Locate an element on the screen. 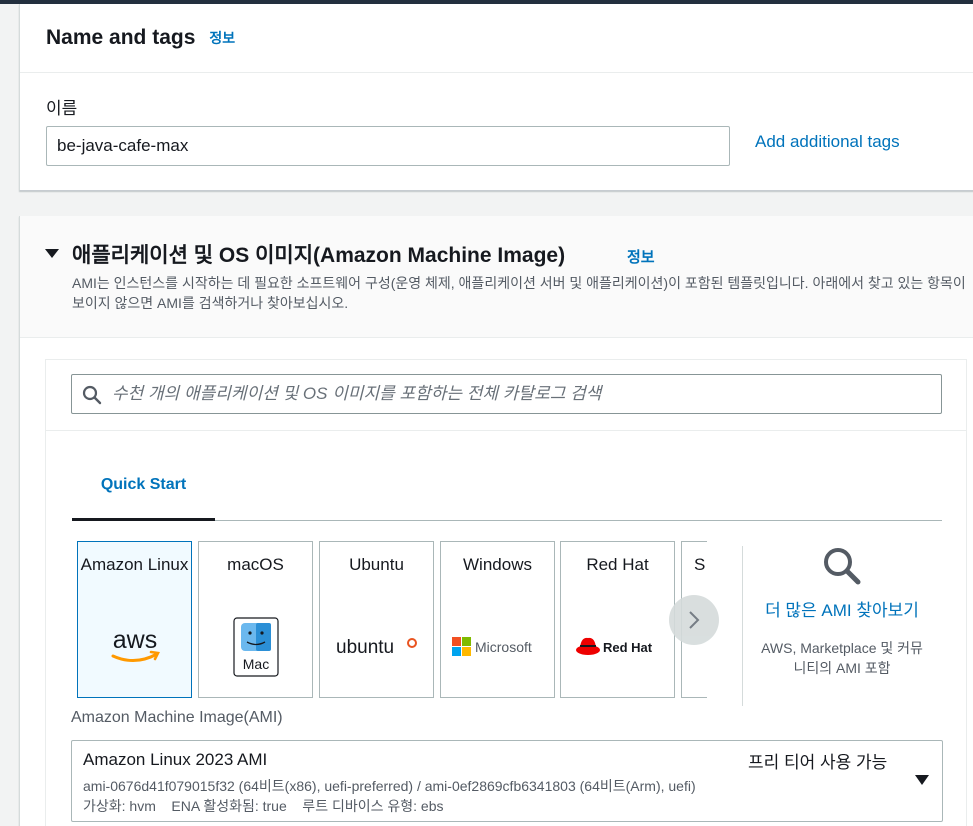  dropdown-caret-icon is located at coordinates (922, 780).